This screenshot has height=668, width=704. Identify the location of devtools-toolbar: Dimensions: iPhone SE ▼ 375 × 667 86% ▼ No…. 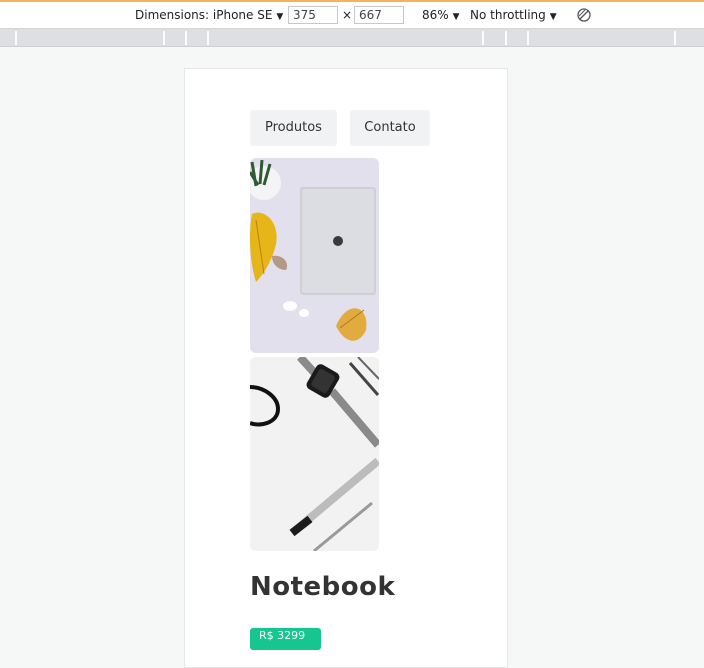
(352, 14).